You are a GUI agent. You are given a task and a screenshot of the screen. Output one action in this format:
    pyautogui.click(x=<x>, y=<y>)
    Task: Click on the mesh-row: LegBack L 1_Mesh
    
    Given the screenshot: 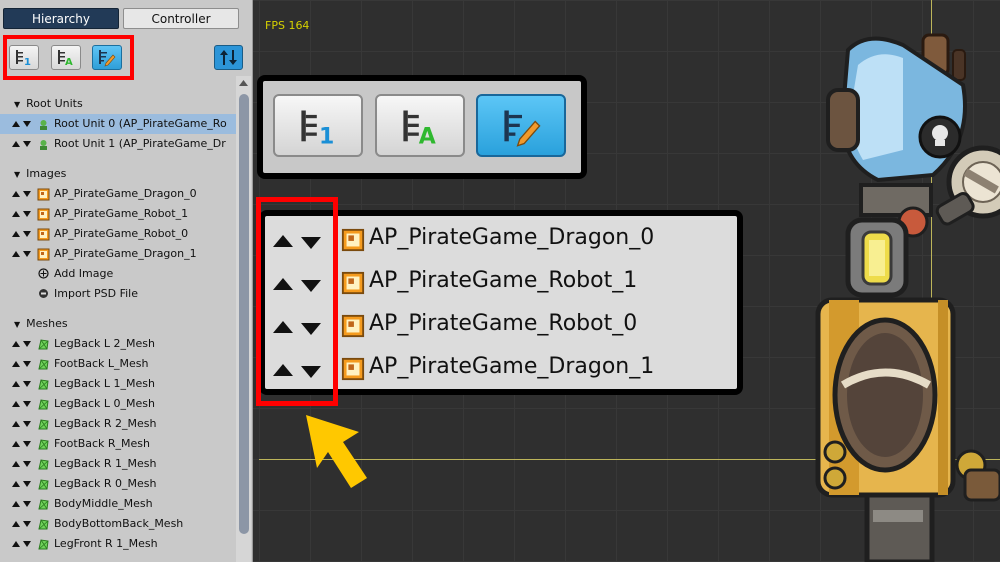 What is the action you would take?
    pyautogui.click(x=118, y=384)
    